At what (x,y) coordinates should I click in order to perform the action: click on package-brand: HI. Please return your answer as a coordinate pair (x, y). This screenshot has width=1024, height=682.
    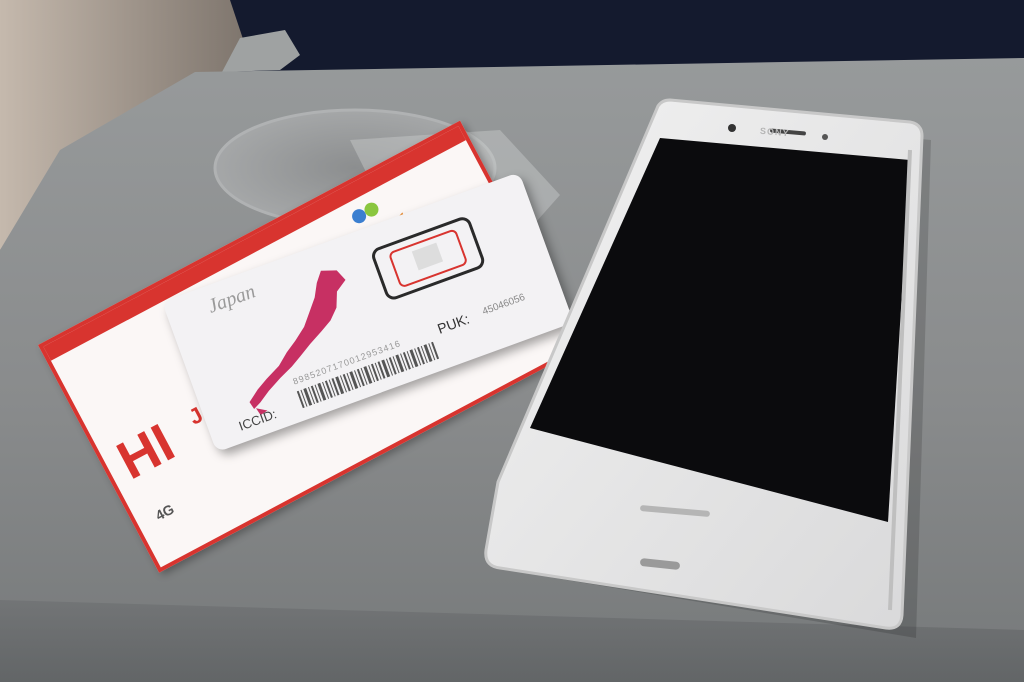
    Looking at the image, I should click on (145, 452).